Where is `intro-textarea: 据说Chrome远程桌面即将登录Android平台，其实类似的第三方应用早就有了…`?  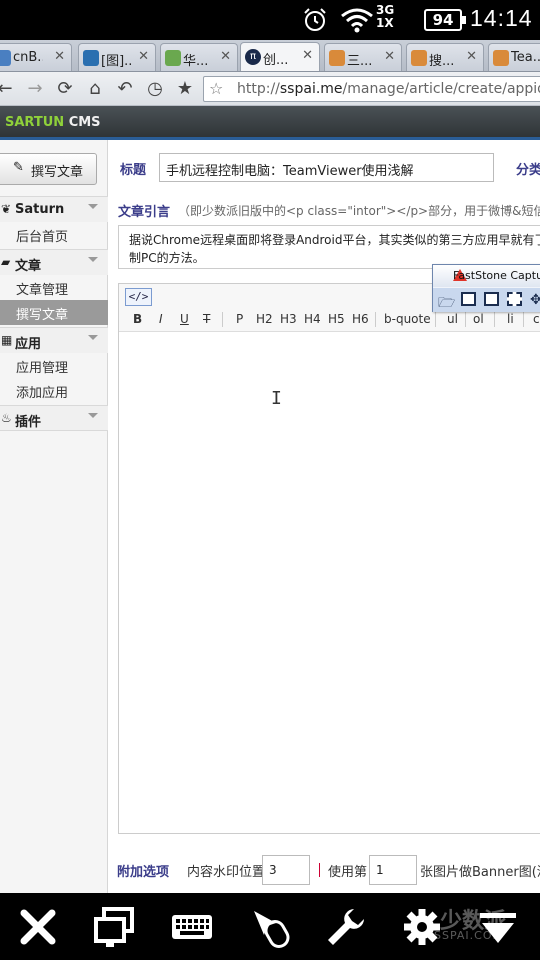 intro-textarea: 据说Chrome远程桌面即将登录Android平台，其实类似的第三方应用早就有了… is located at coordinates (329, 247).